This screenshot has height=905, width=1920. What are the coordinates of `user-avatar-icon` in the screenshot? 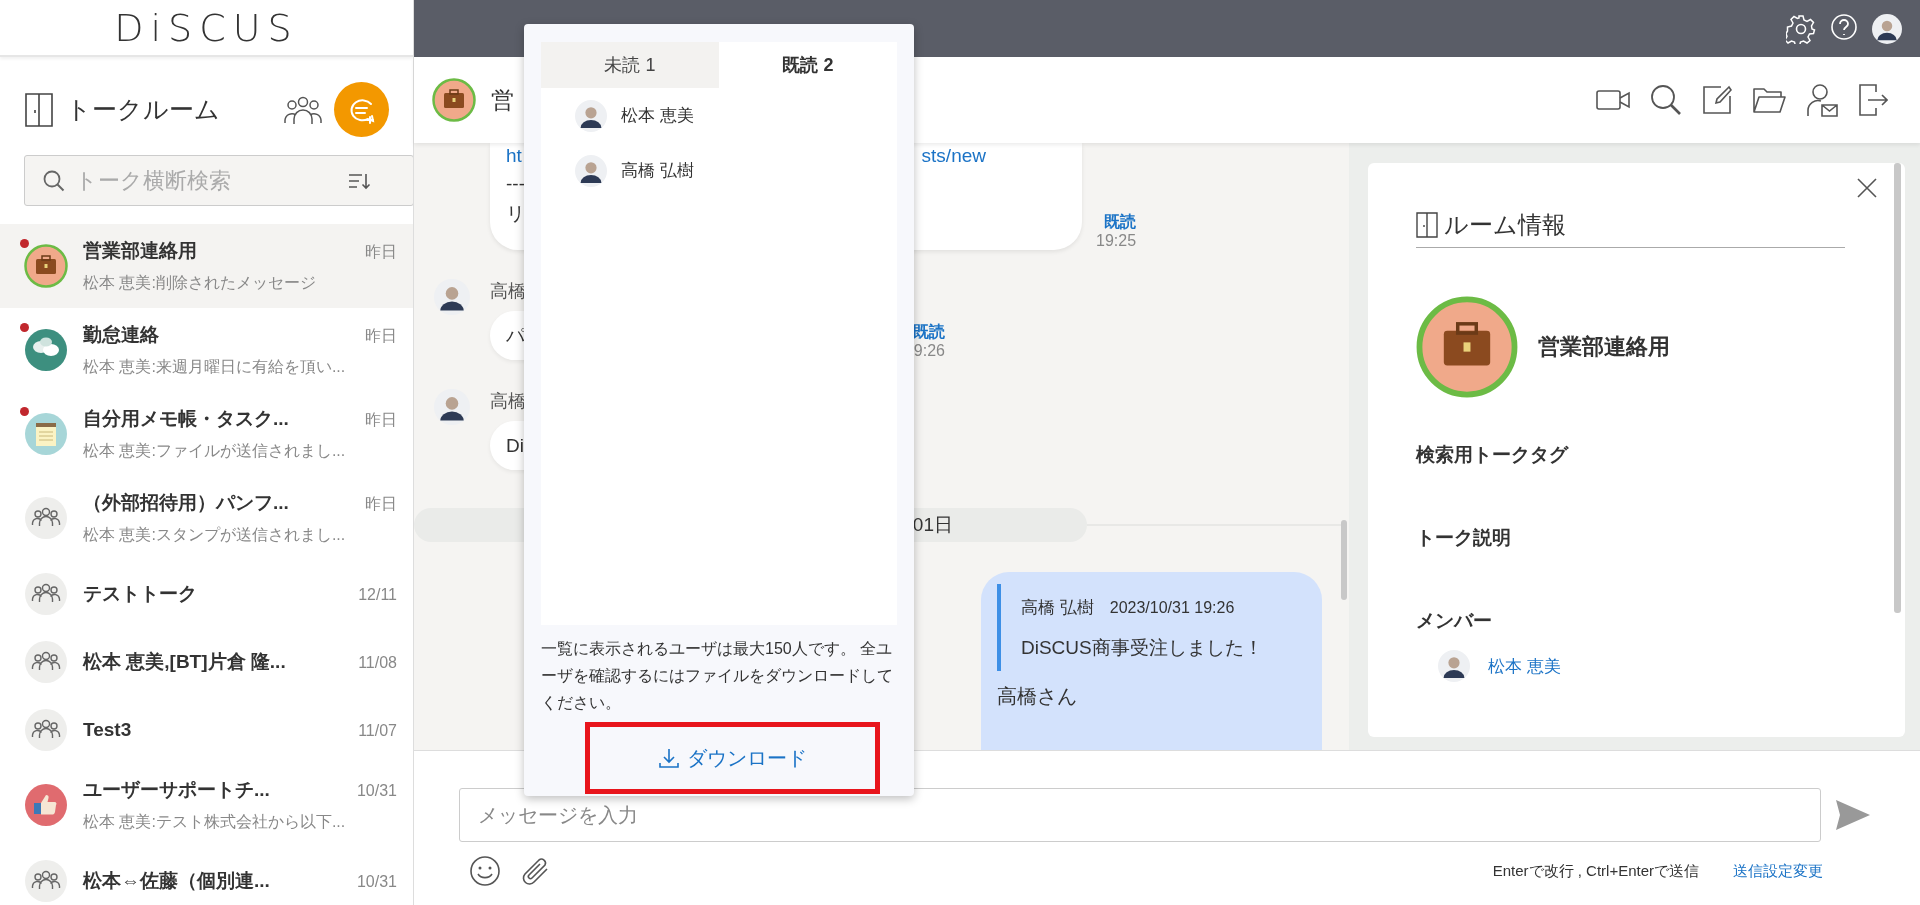 It's located at (1887, 28).